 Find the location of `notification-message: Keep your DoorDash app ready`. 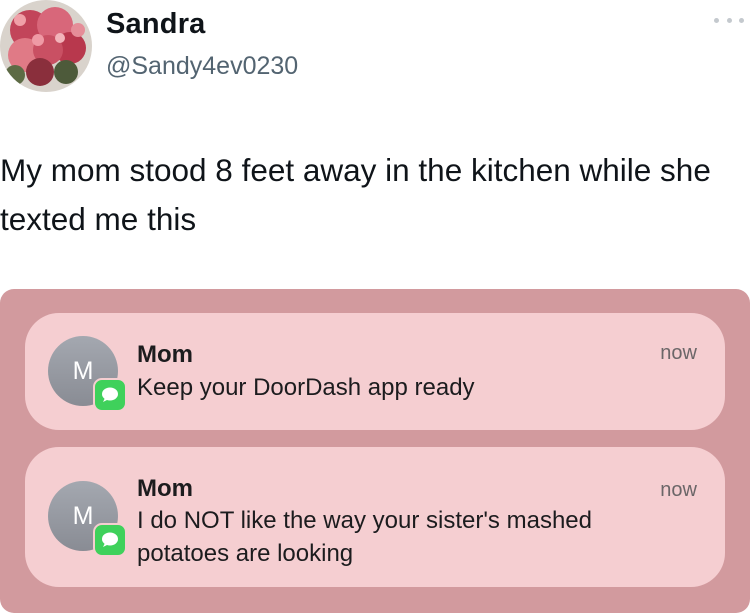

notification-message: Keep your DoorDash app ready is located at coordinates (306, 387).